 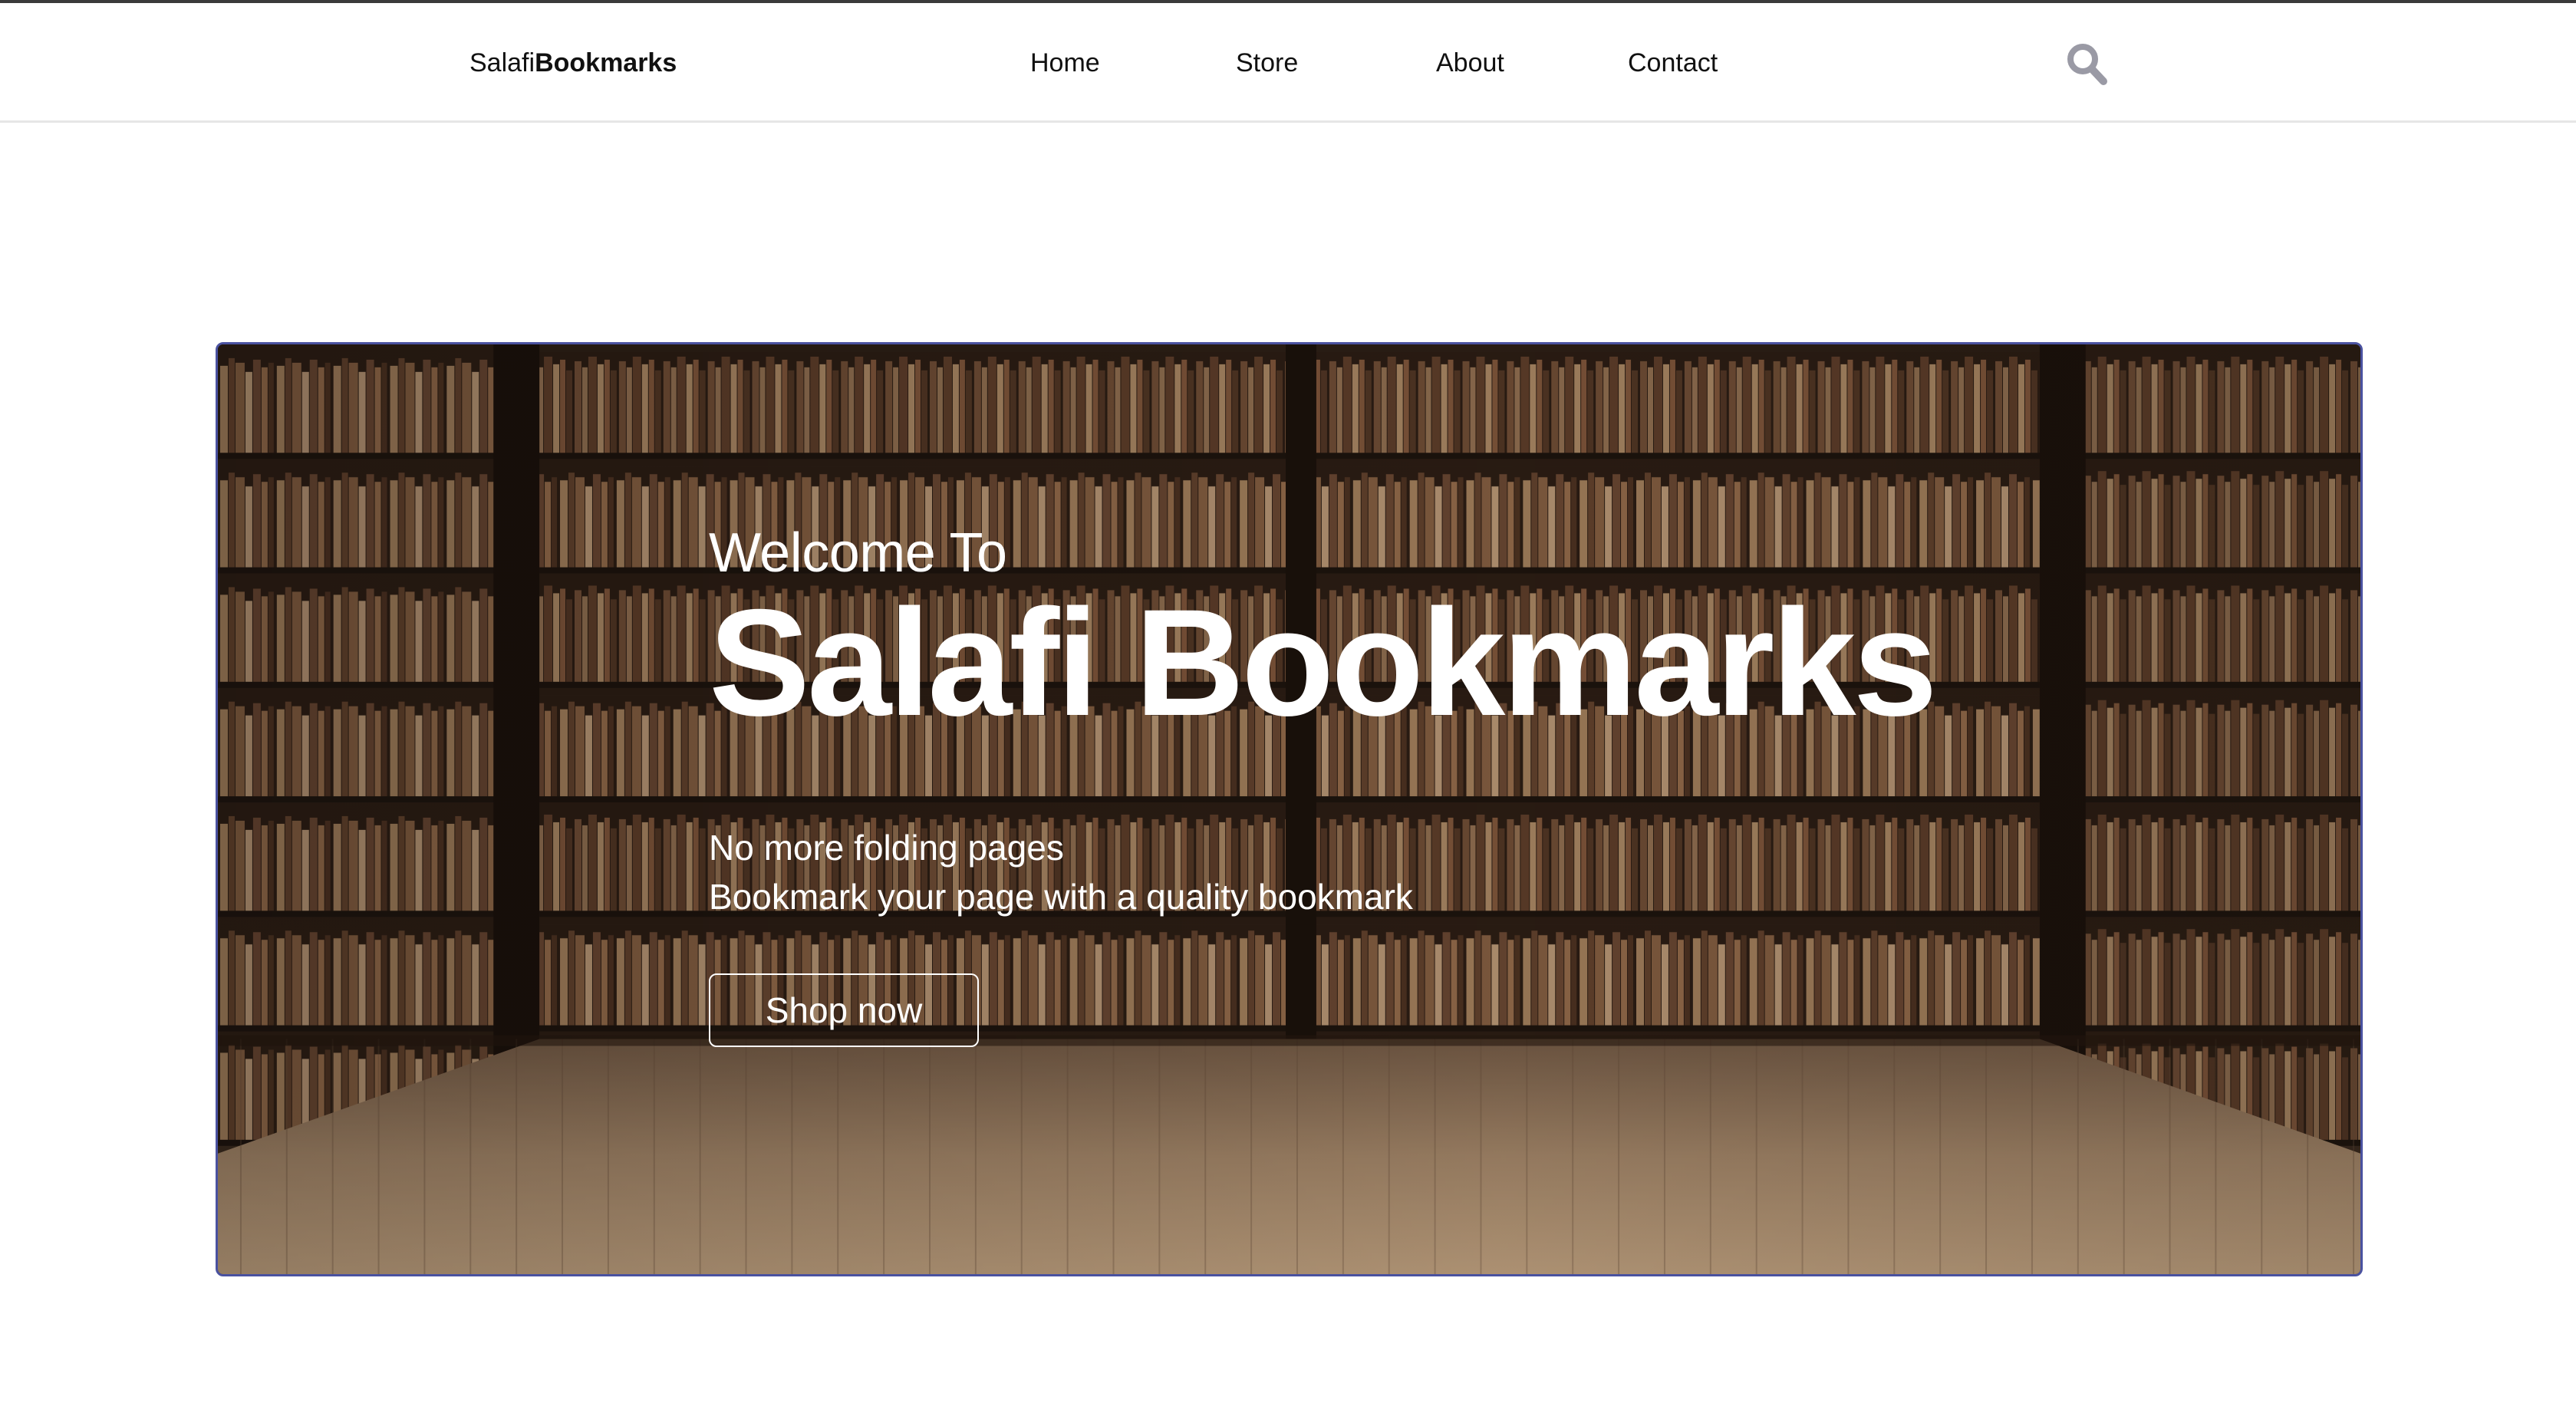 What do you see at coordinates (2086, 63) in the screenshot?
I see `search-icon` at bounding box center [2086, 63].